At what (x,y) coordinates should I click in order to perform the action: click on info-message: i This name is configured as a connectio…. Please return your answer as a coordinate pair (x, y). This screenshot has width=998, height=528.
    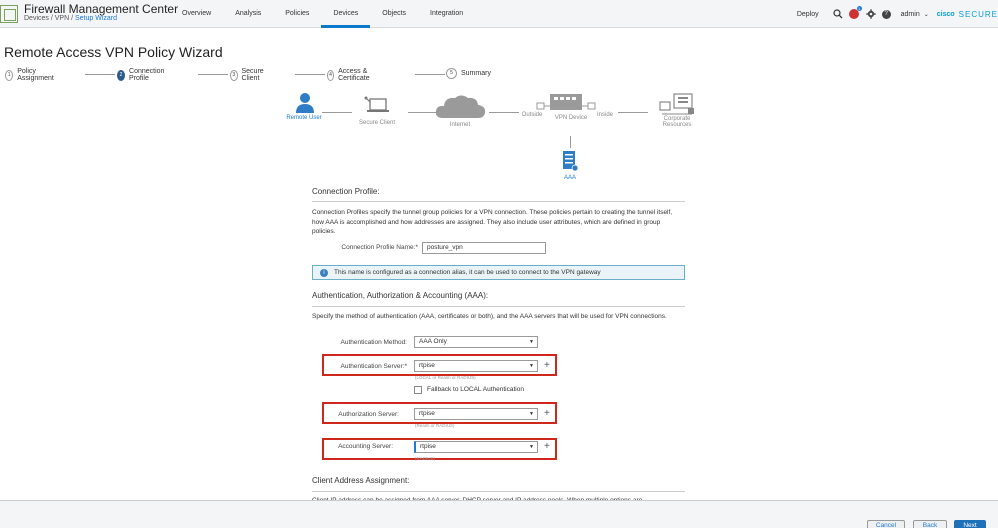
    Looking at the image, I should click on (498, 272).